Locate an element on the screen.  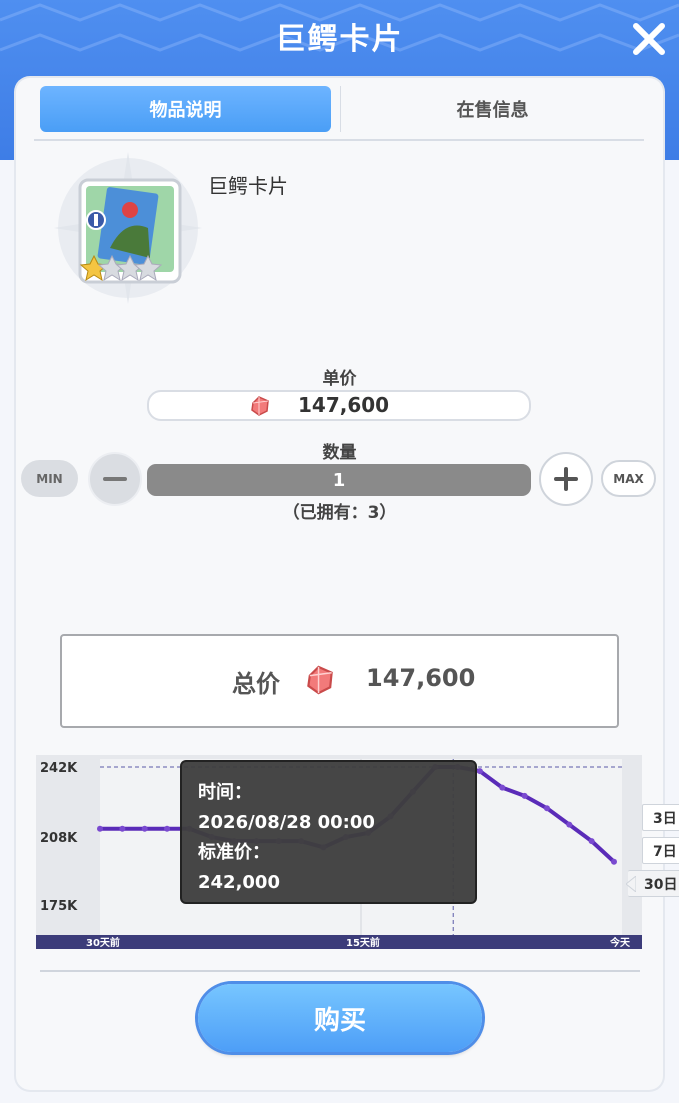
unit-price-label: 单价 is located at coordinates (339, 379).